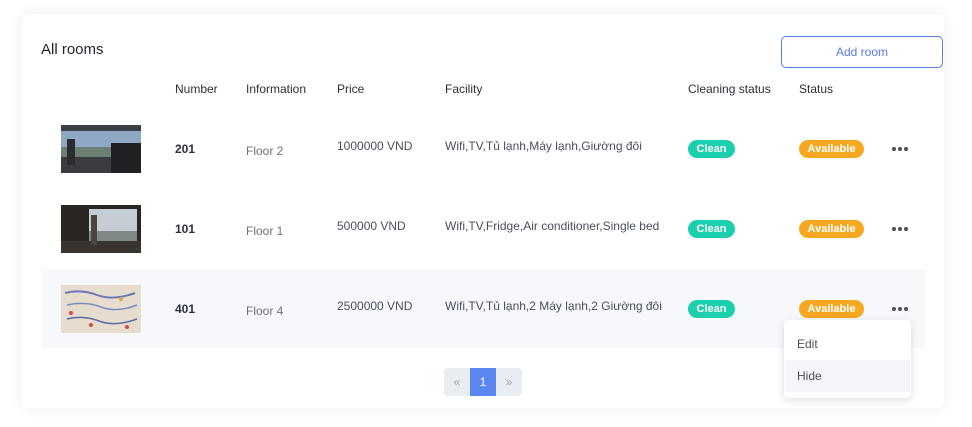 The width and height of the screenshot is (972, 427). I want to click on room-facility: Wifi,TV,Tủ lạnh,Máy lạnh,Giường đôi, so click(543, 146).